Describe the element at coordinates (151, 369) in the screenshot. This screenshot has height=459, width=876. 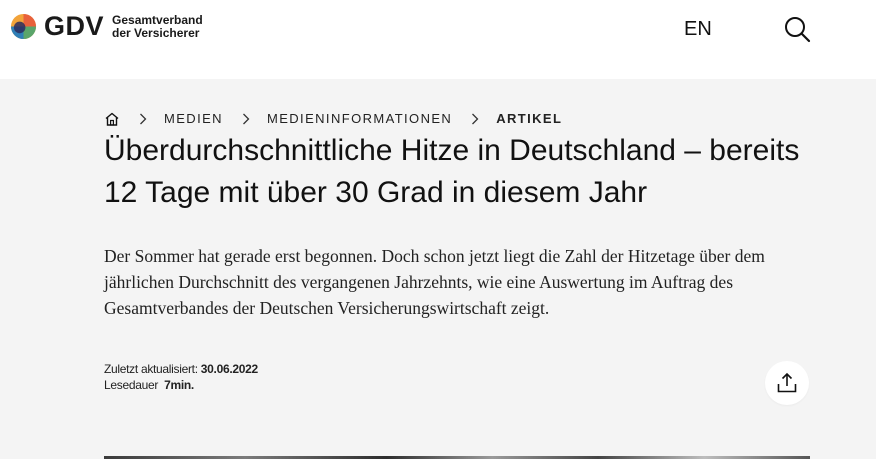
I see `updated-label: Zuletzt aktualisiert:` at that location.